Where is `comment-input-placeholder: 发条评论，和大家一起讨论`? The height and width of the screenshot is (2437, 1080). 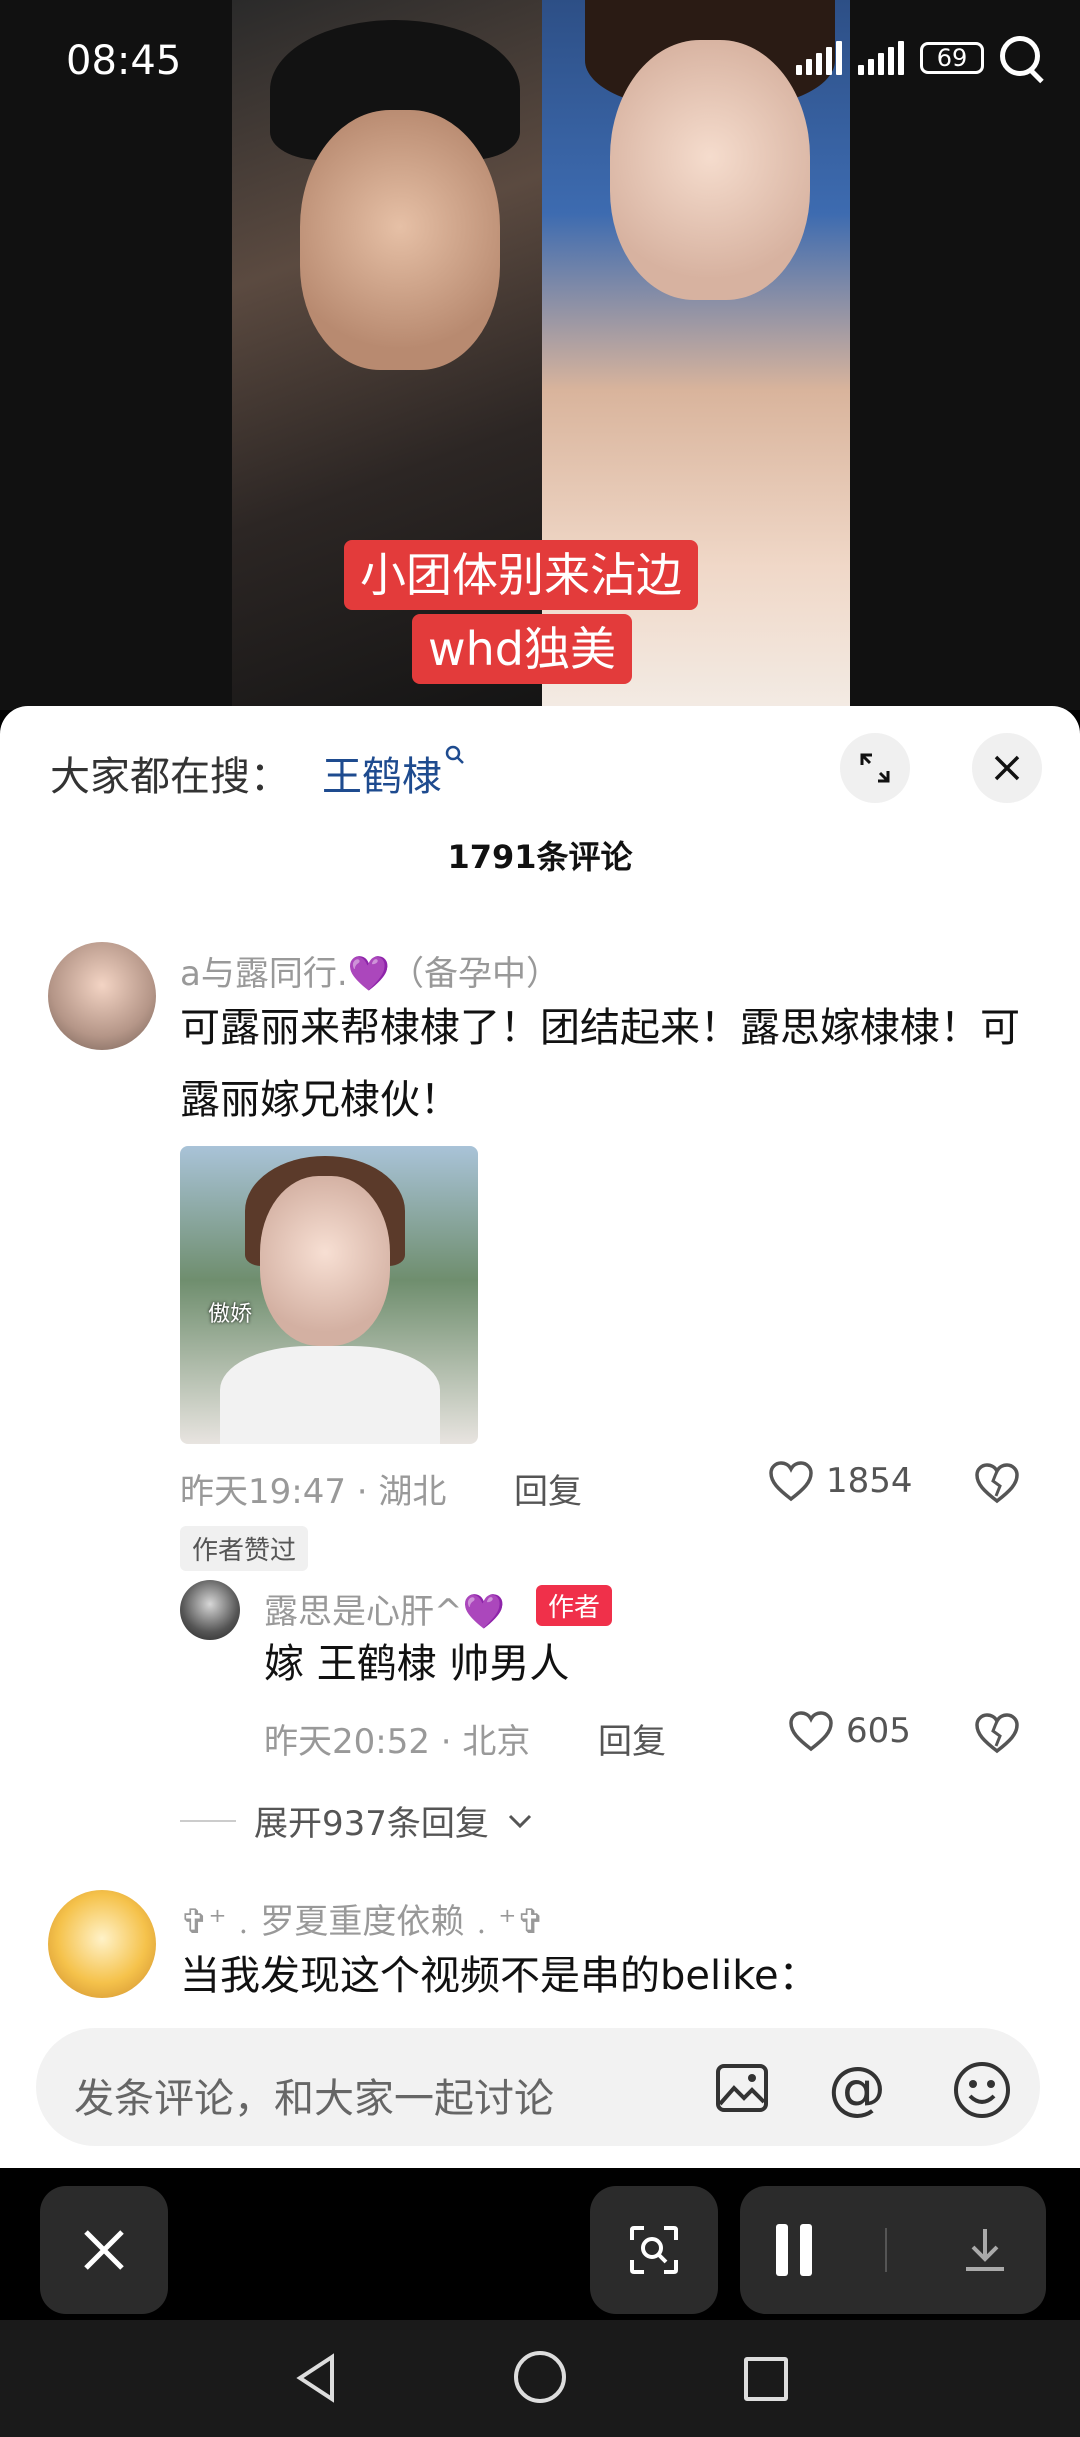 comment-input-placeholder: 发条评论，和大家一起讨论 is located at coordinates (314, 2099).